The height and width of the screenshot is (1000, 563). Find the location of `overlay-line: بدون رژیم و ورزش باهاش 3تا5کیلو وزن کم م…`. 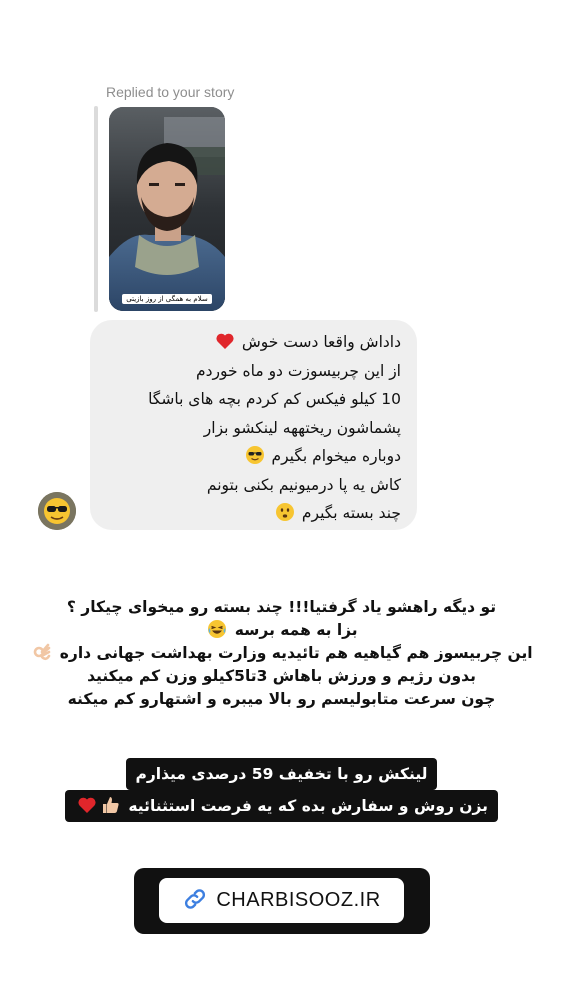

overlay-line: بدون رژیم و ورزش باهاش 3تا5کیلو وزن کم م… is located at coordinates (281, 676).